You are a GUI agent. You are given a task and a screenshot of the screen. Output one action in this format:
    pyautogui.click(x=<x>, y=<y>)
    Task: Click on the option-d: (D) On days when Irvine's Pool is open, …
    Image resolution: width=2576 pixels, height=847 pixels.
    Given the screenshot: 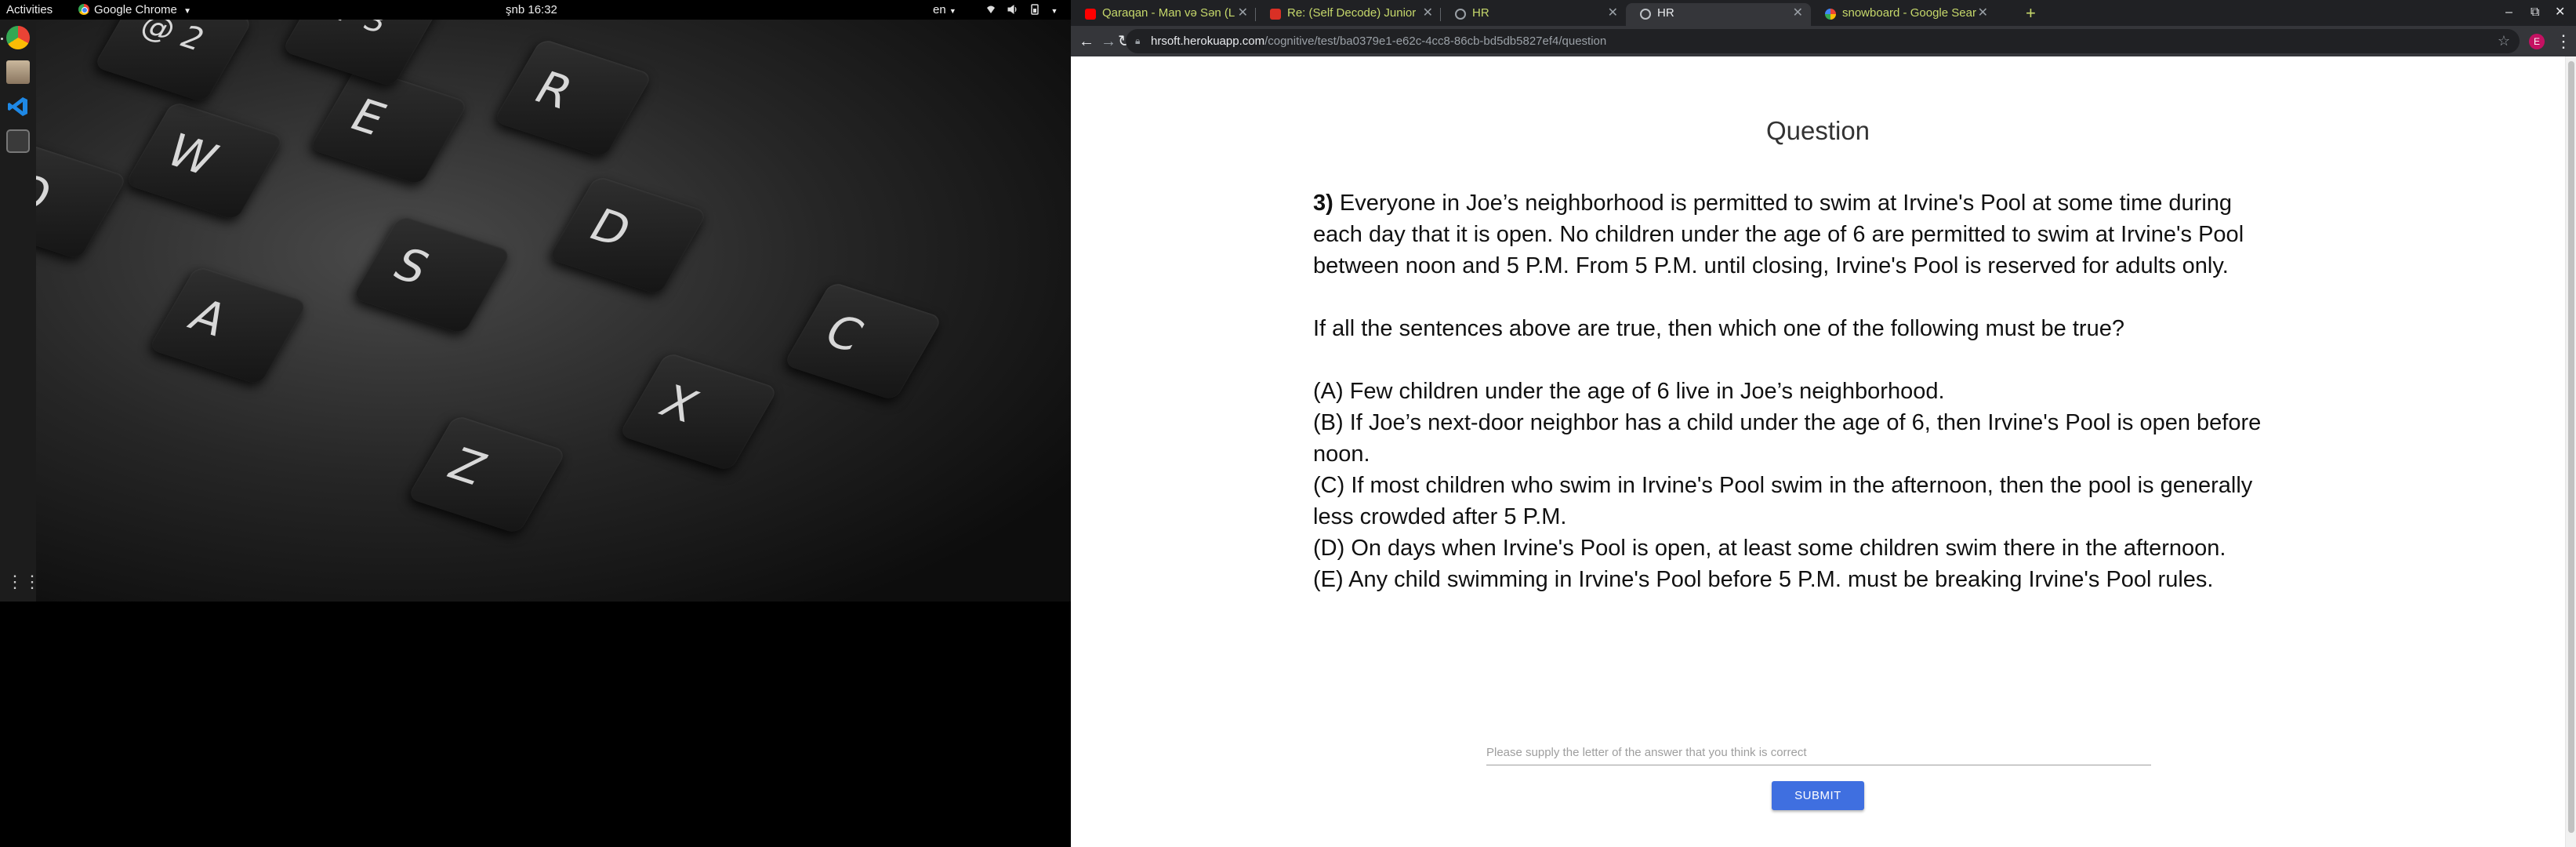 What is the action you would take?
    pyautogui.click(x=1769, y=548)
    